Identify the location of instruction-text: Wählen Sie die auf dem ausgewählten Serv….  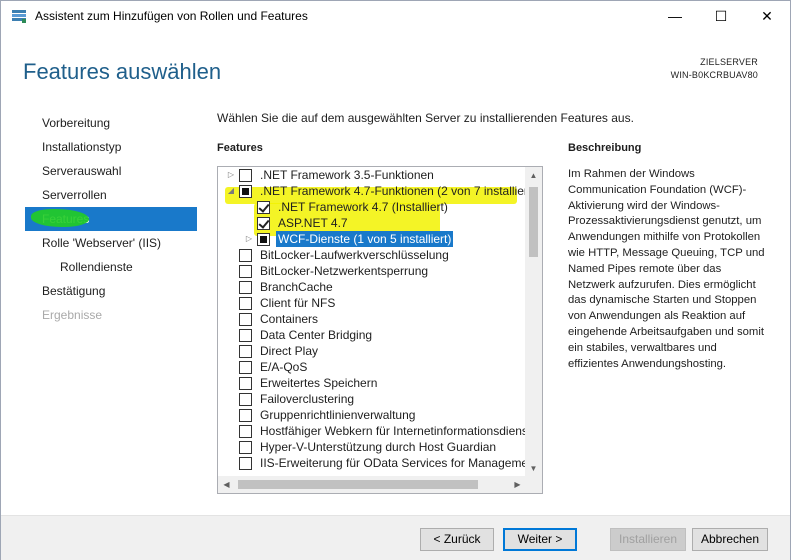
(425, 118).